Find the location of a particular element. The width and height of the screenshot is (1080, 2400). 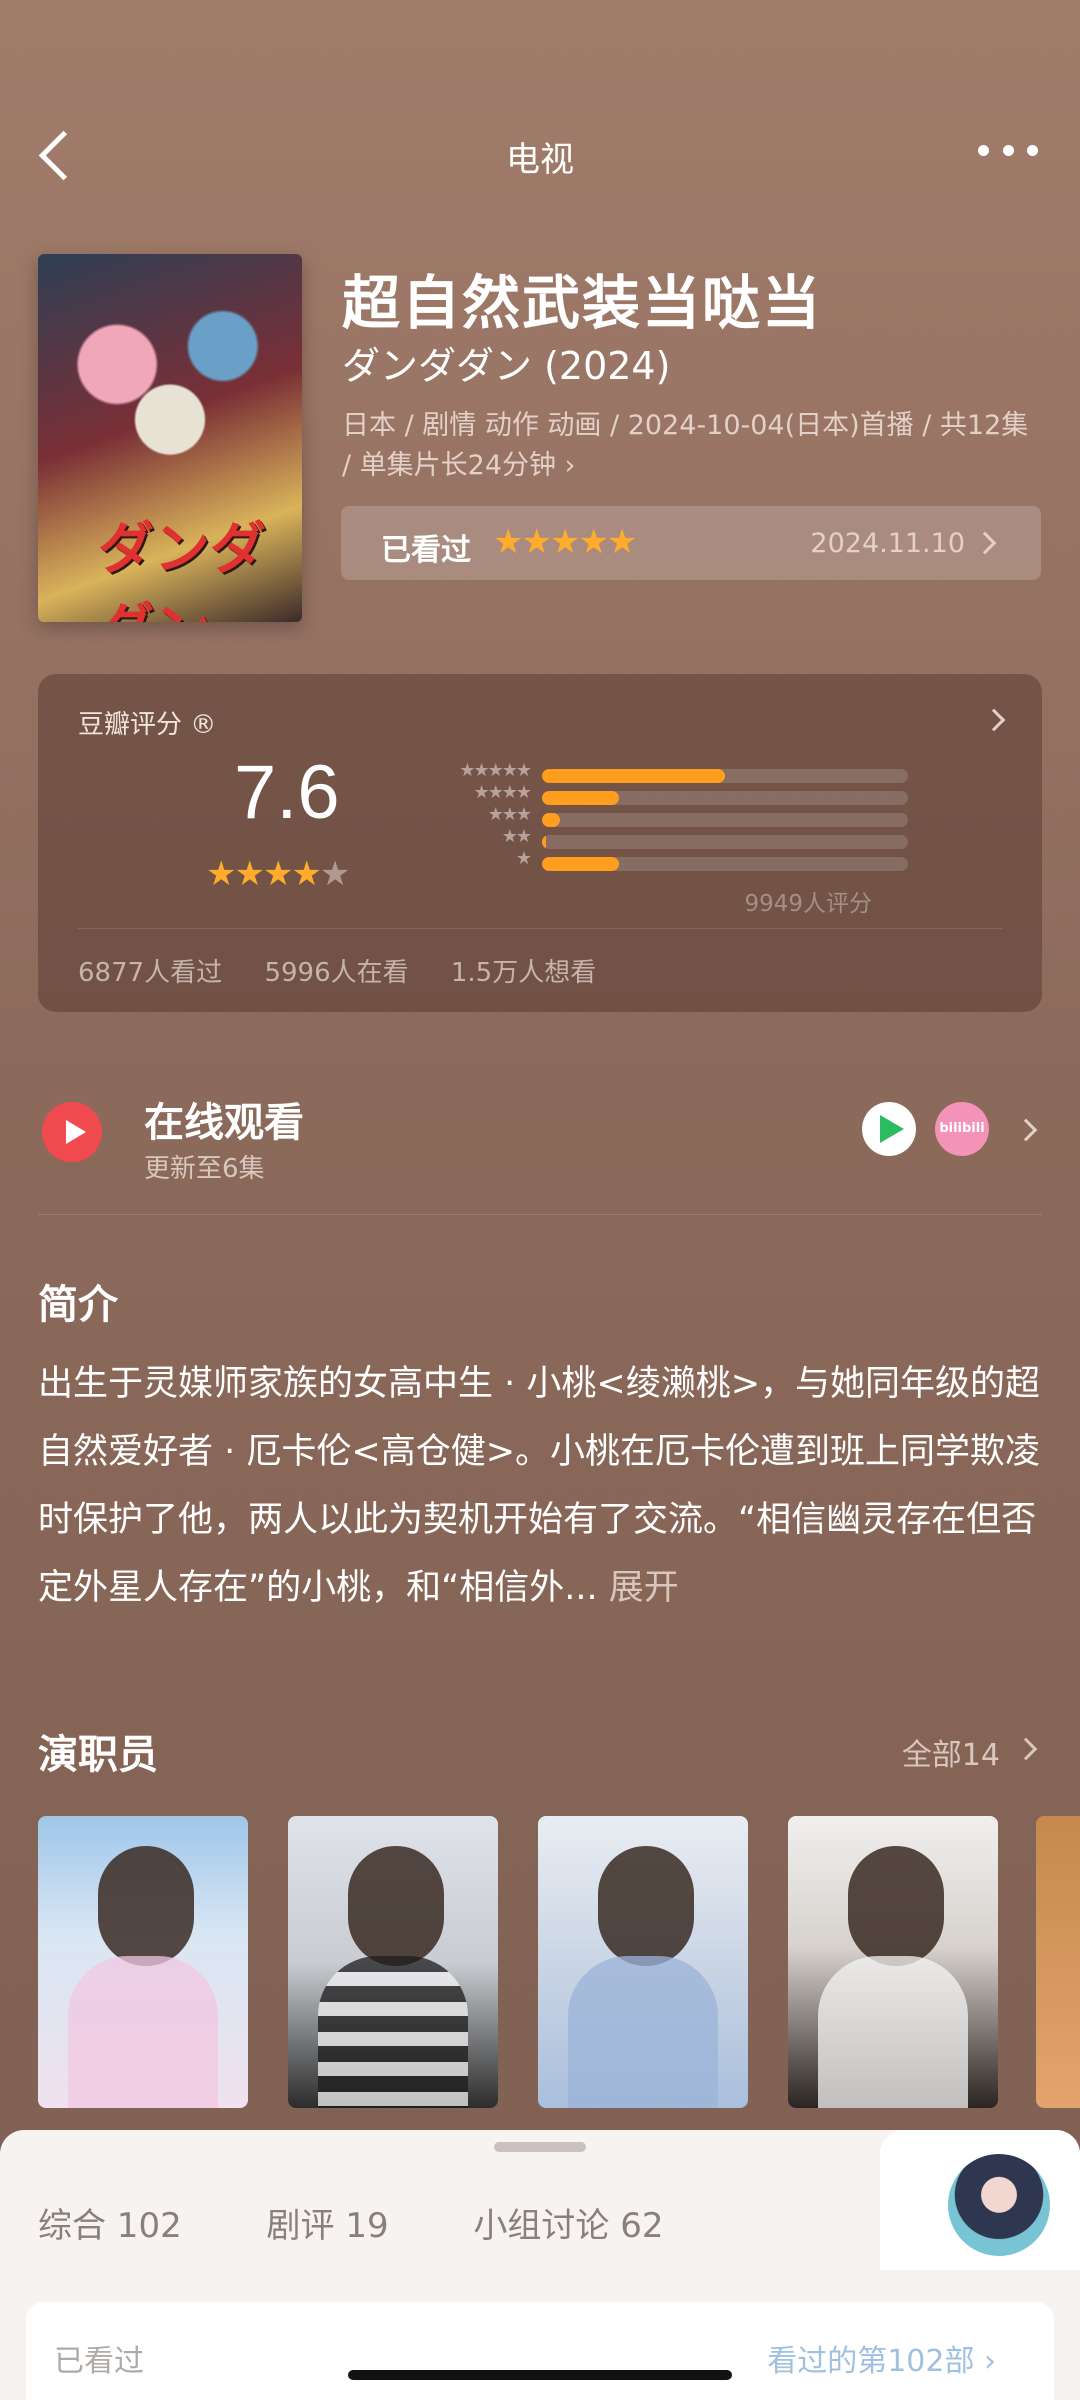

rating-distribution: ★★★★★ ★★★★ ★★★ ★★ ★ is located at coordinates (658, 817).